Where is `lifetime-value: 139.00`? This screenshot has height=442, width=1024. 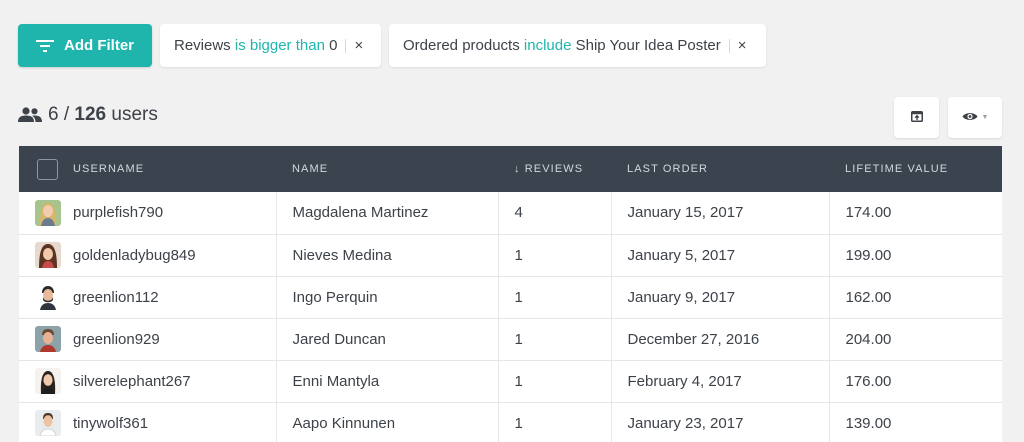
lifetime-value: 139.00 is located at coordinates (868, 423).